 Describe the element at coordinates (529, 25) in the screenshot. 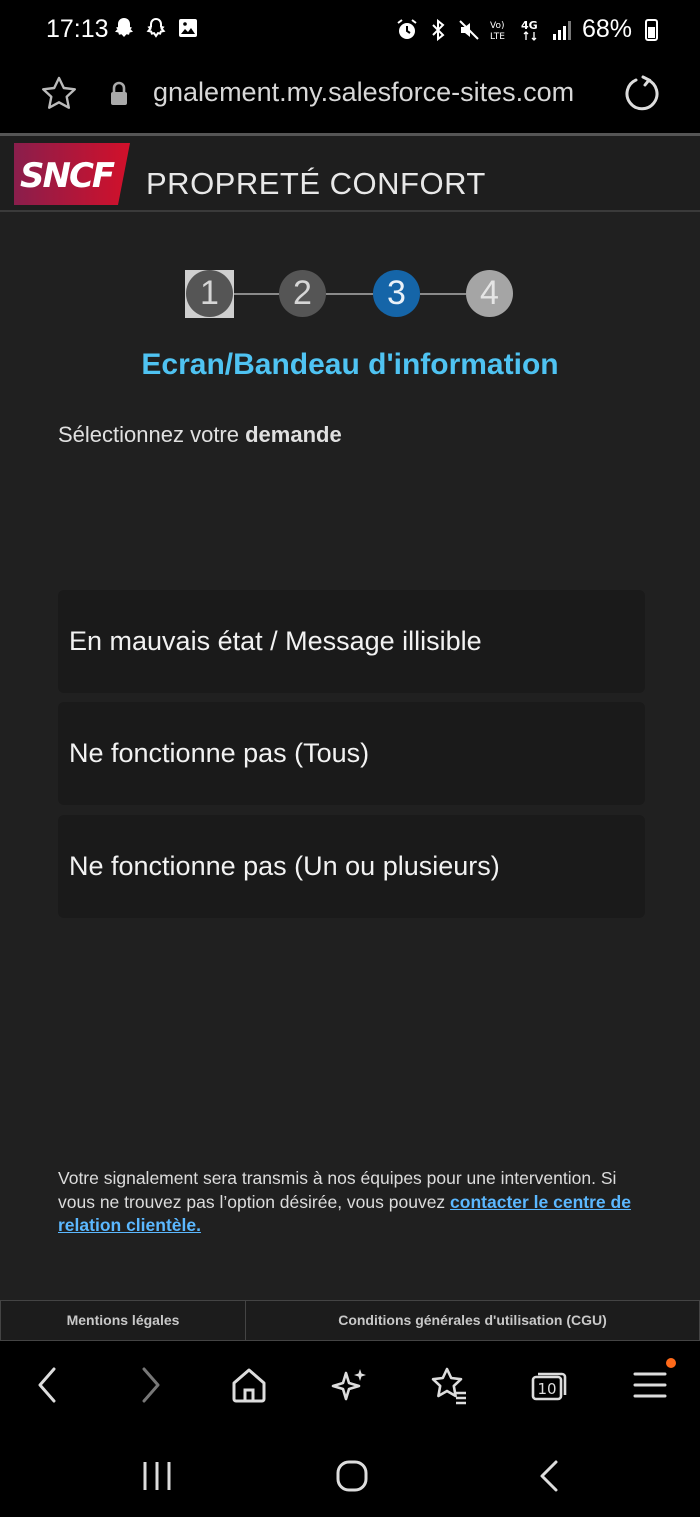

I see `svg-text: 4G` at that location.